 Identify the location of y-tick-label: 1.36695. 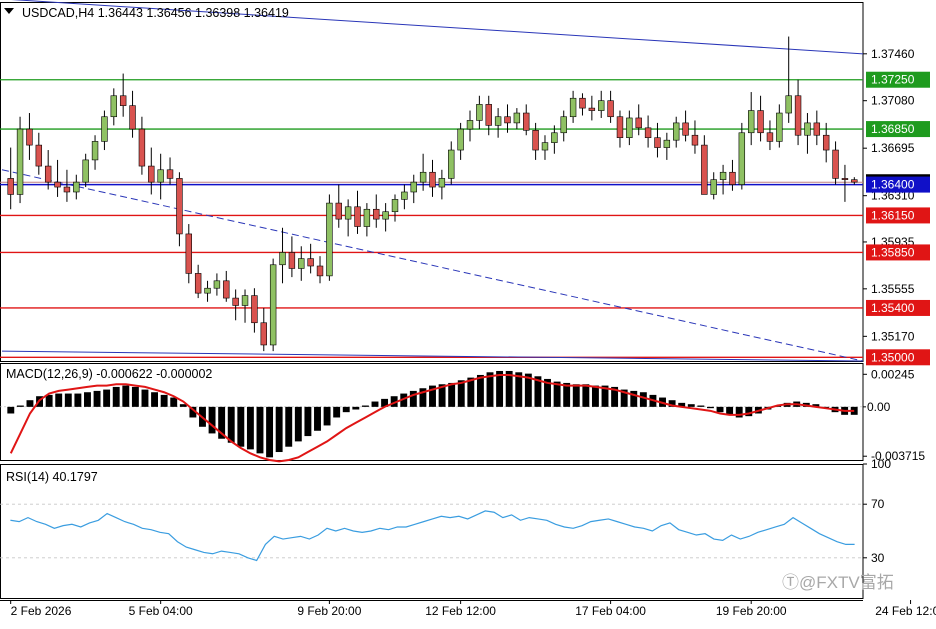
(893, 148).